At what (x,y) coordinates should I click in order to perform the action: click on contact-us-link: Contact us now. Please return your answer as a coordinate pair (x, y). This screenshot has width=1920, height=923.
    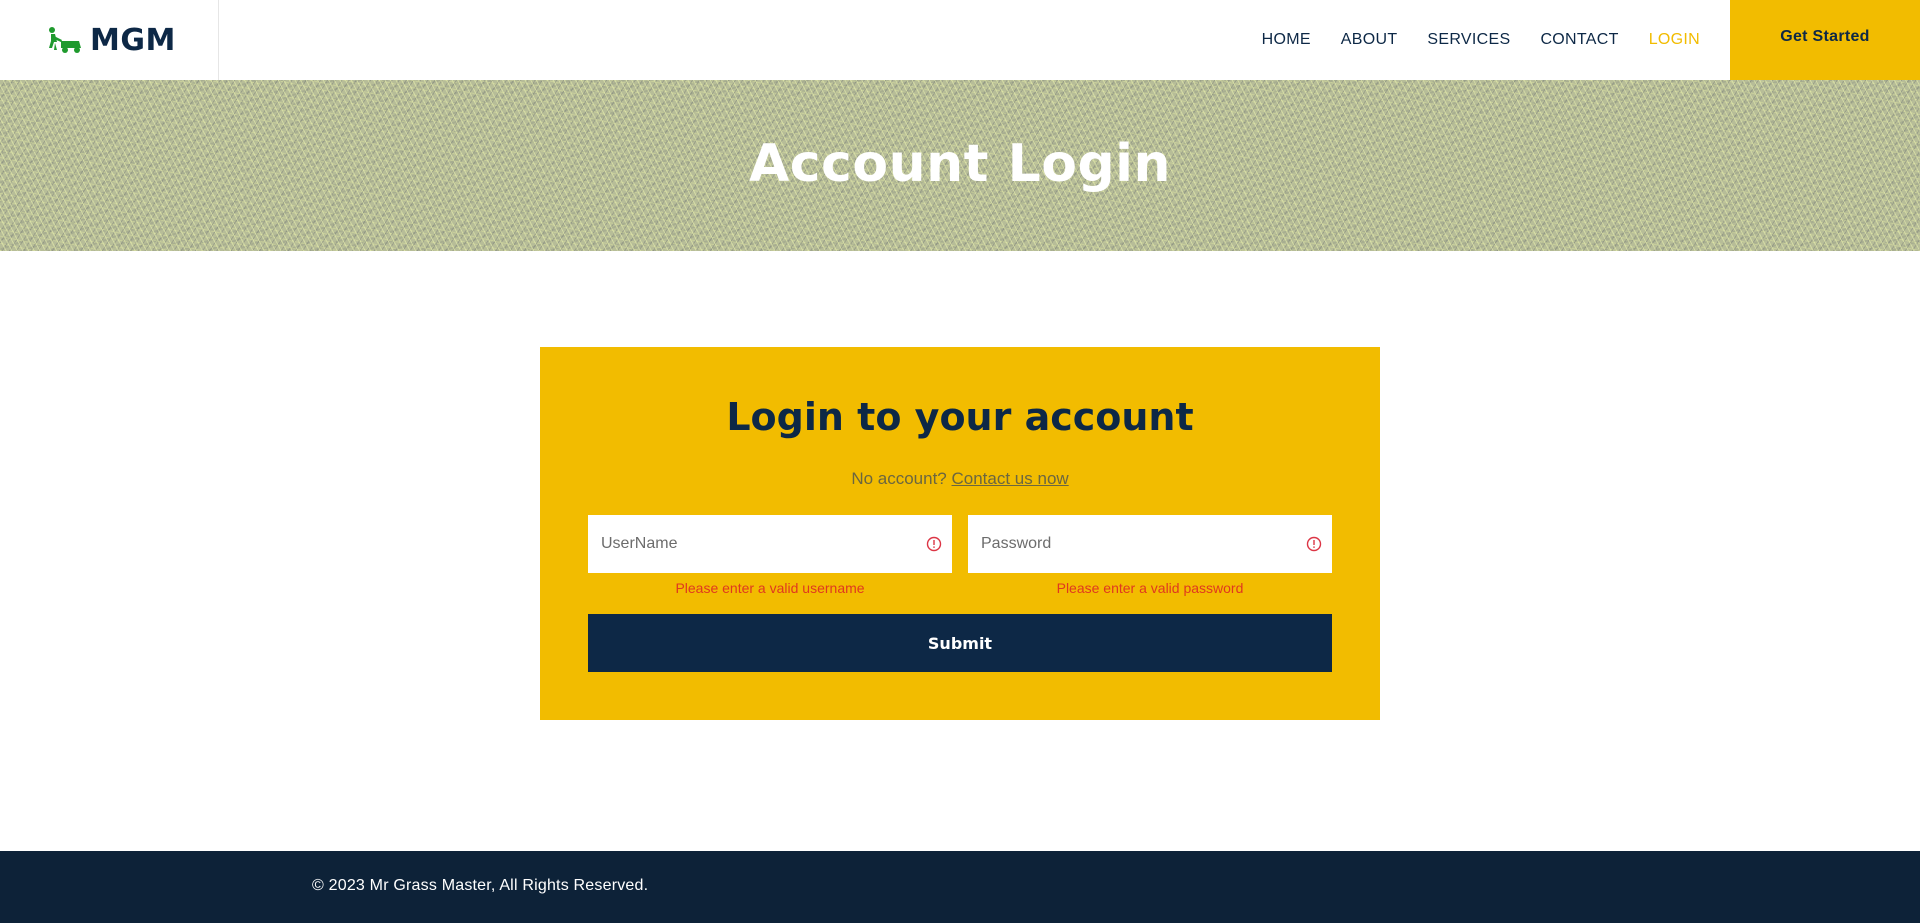
    Looking at the image, I should click on (1010, 478).